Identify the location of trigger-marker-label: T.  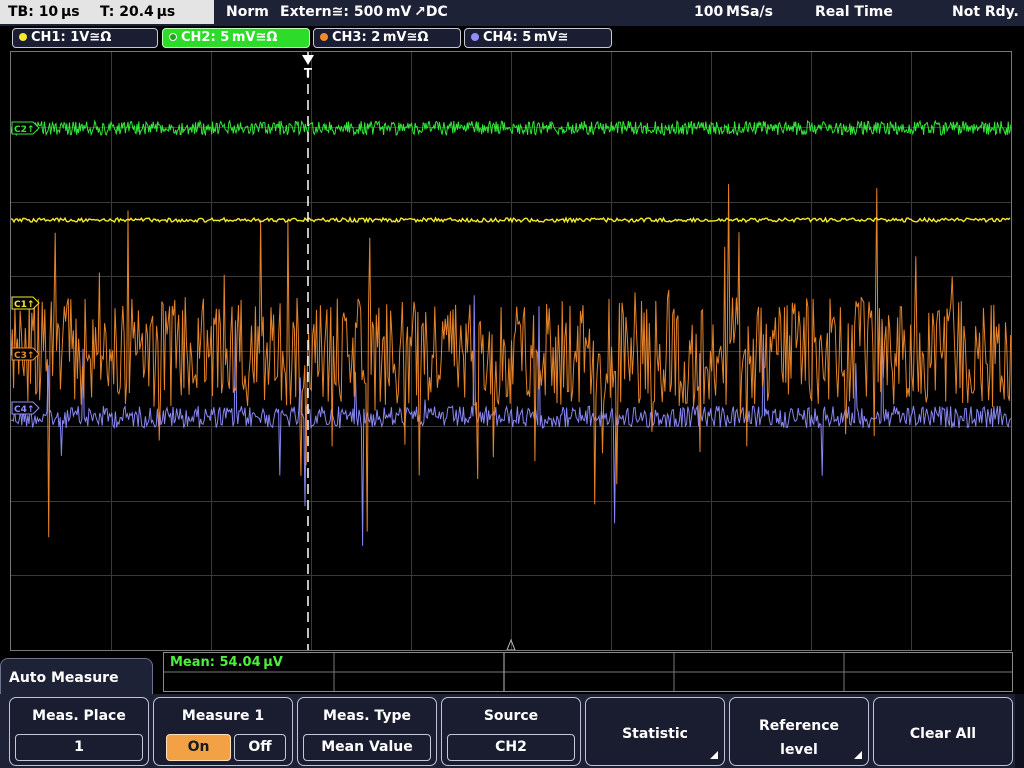
(308, 73).